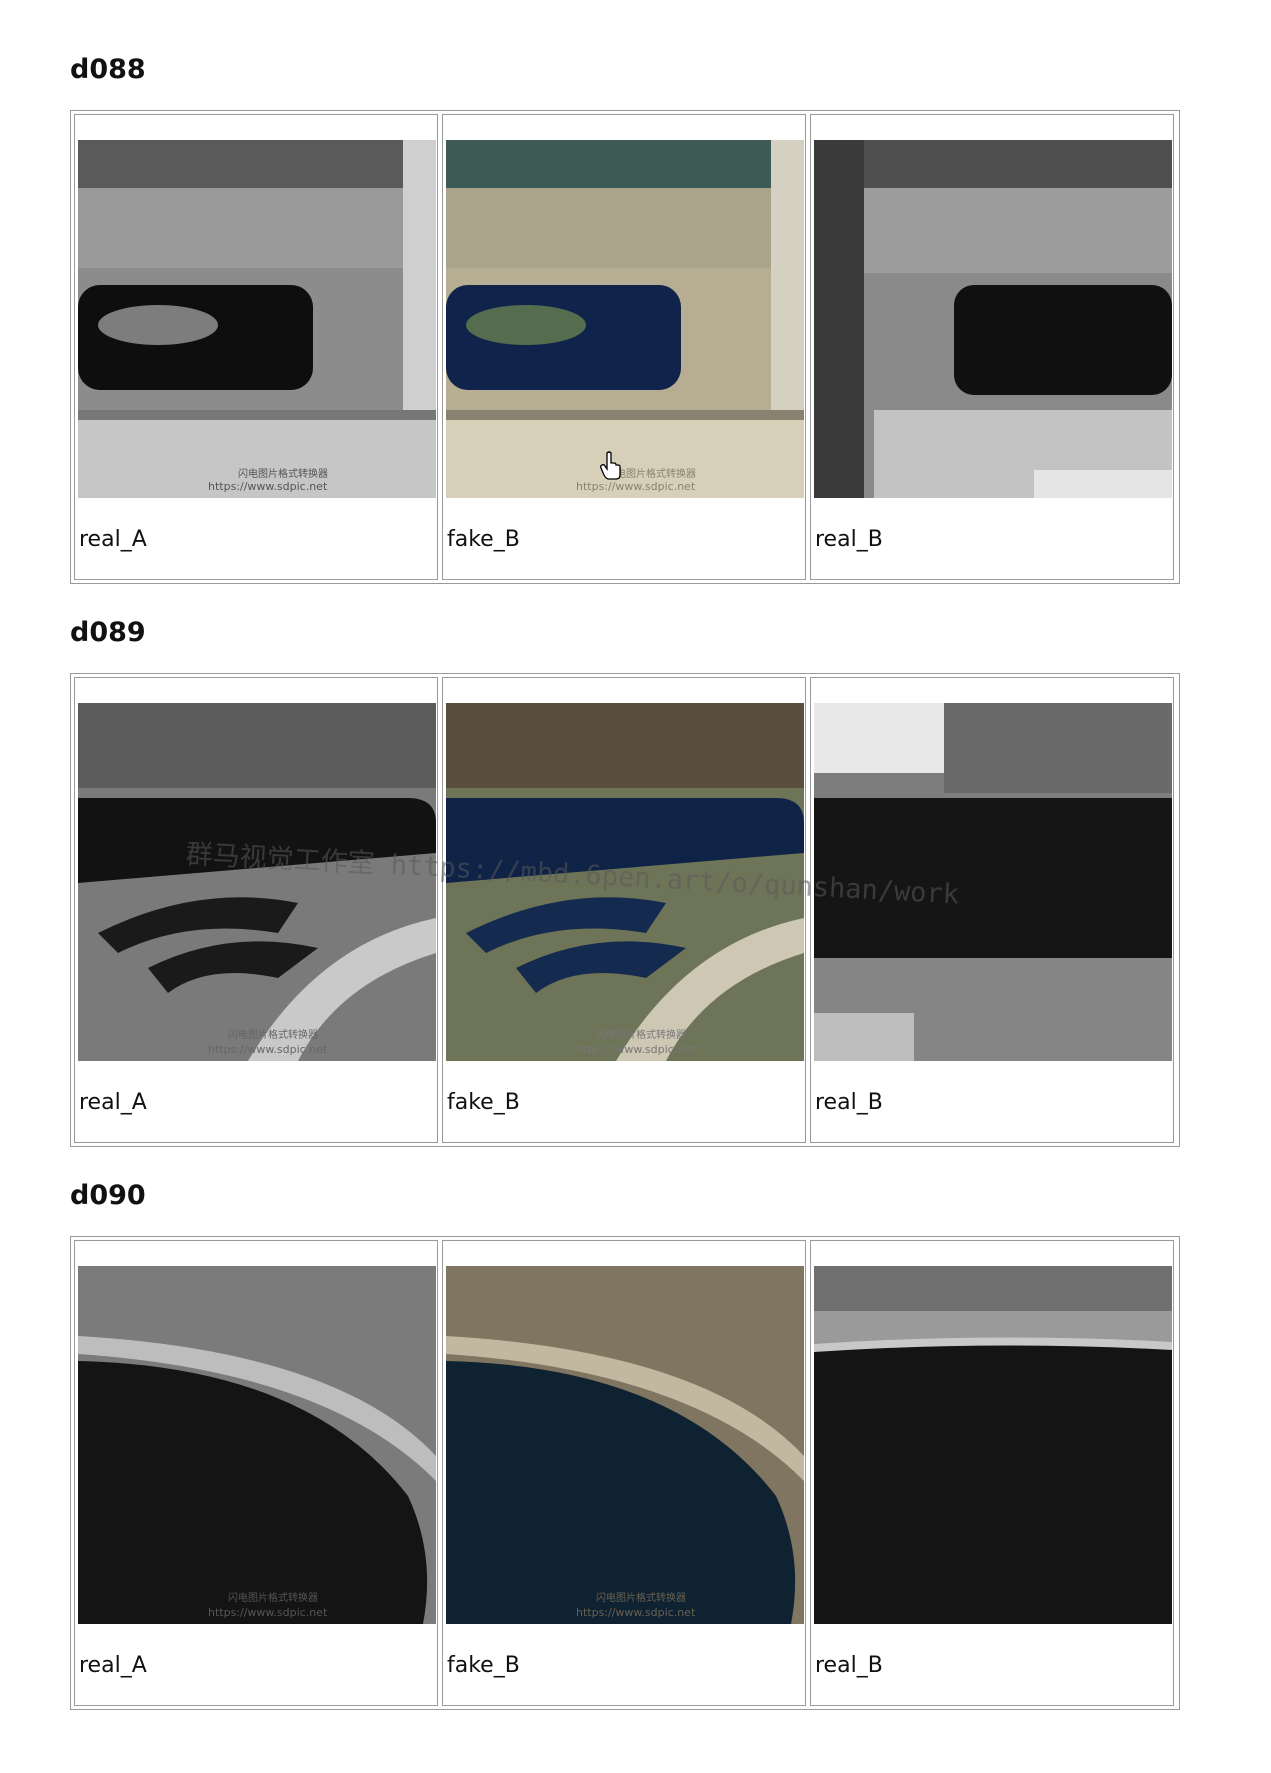  What do you see at coordinates (611, 468) in the screenshot?
I see `hand-cursor-icon` at bounding box center [611, 468].